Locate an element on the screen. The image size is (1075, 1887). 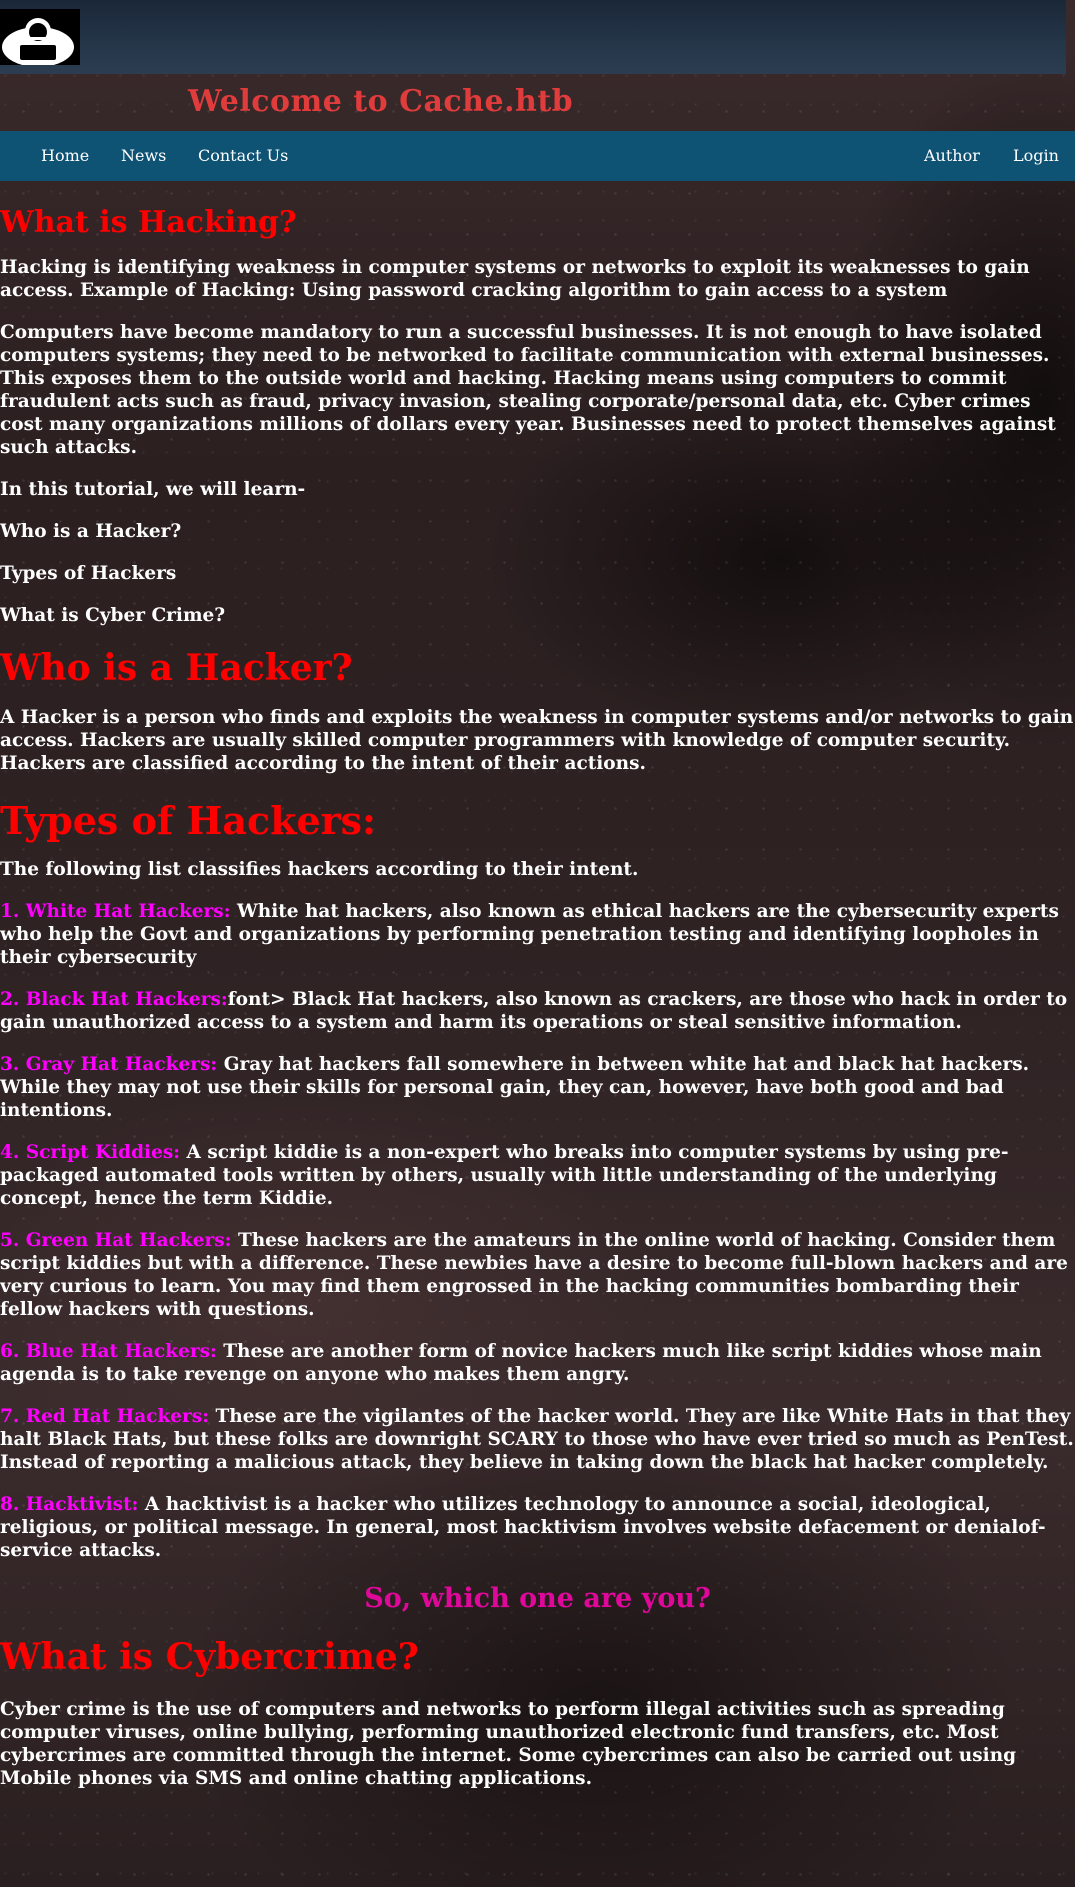
hacker-type-label: 1. White Hat Hackers: is located at coordinates (115, 911).